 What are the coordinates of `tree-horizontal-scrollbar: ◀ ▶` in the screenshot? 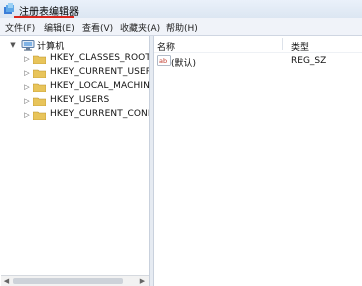 It's located at (75, 280).